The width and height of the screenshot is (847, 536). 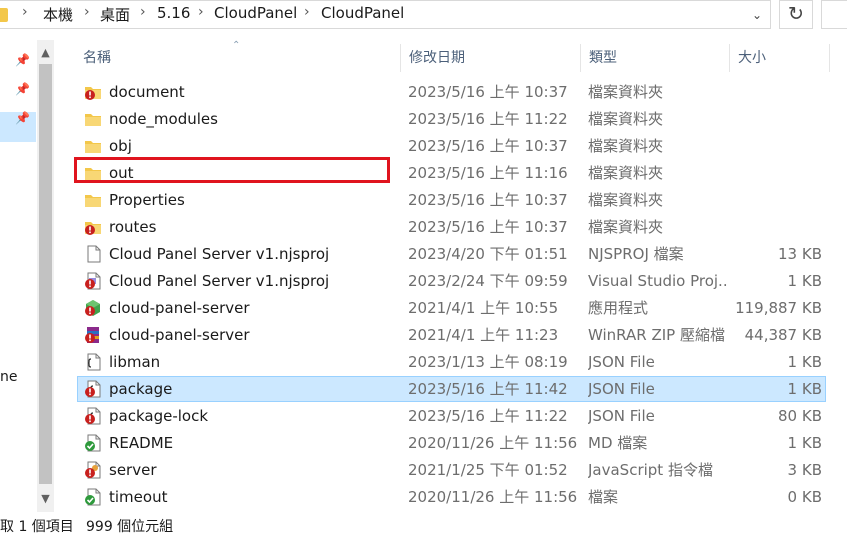 I want to click on status-selected-count: 取 1 個項目, so click(x=37, y=527).